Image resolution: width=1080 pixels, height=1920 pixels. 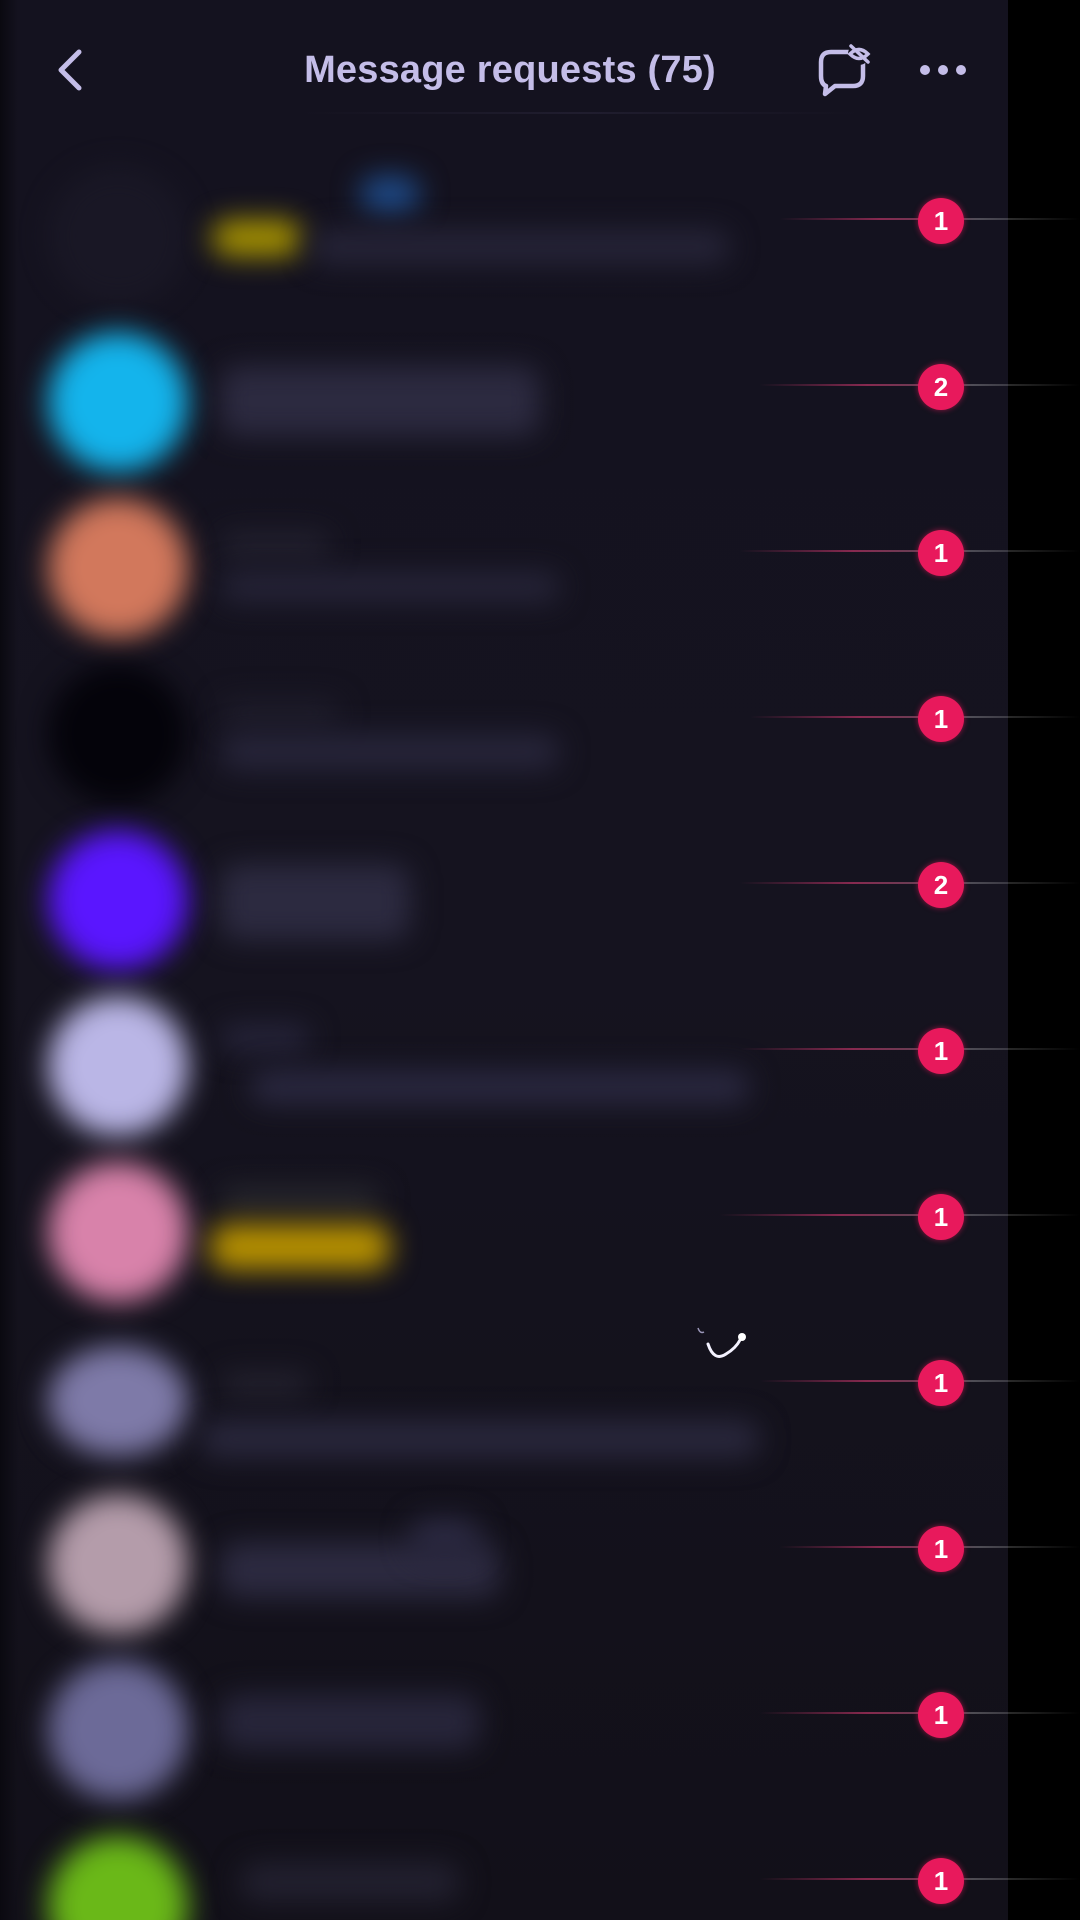 I want to click on more-options-button, so click(x=943, y=70).